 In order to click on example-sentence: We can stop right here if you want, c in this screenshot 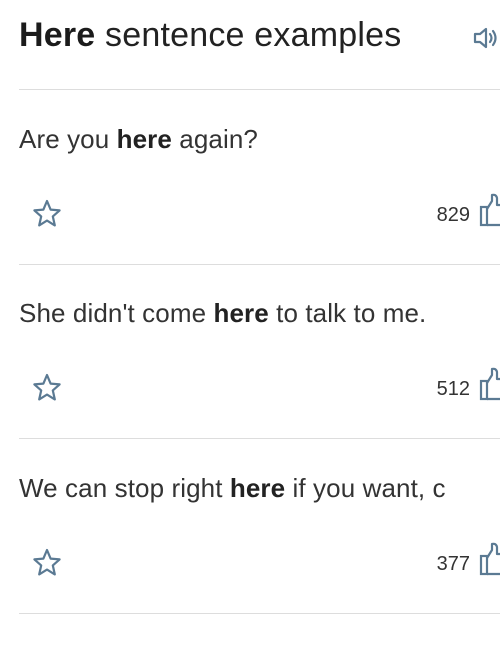, I will do `click(232, 488)`.